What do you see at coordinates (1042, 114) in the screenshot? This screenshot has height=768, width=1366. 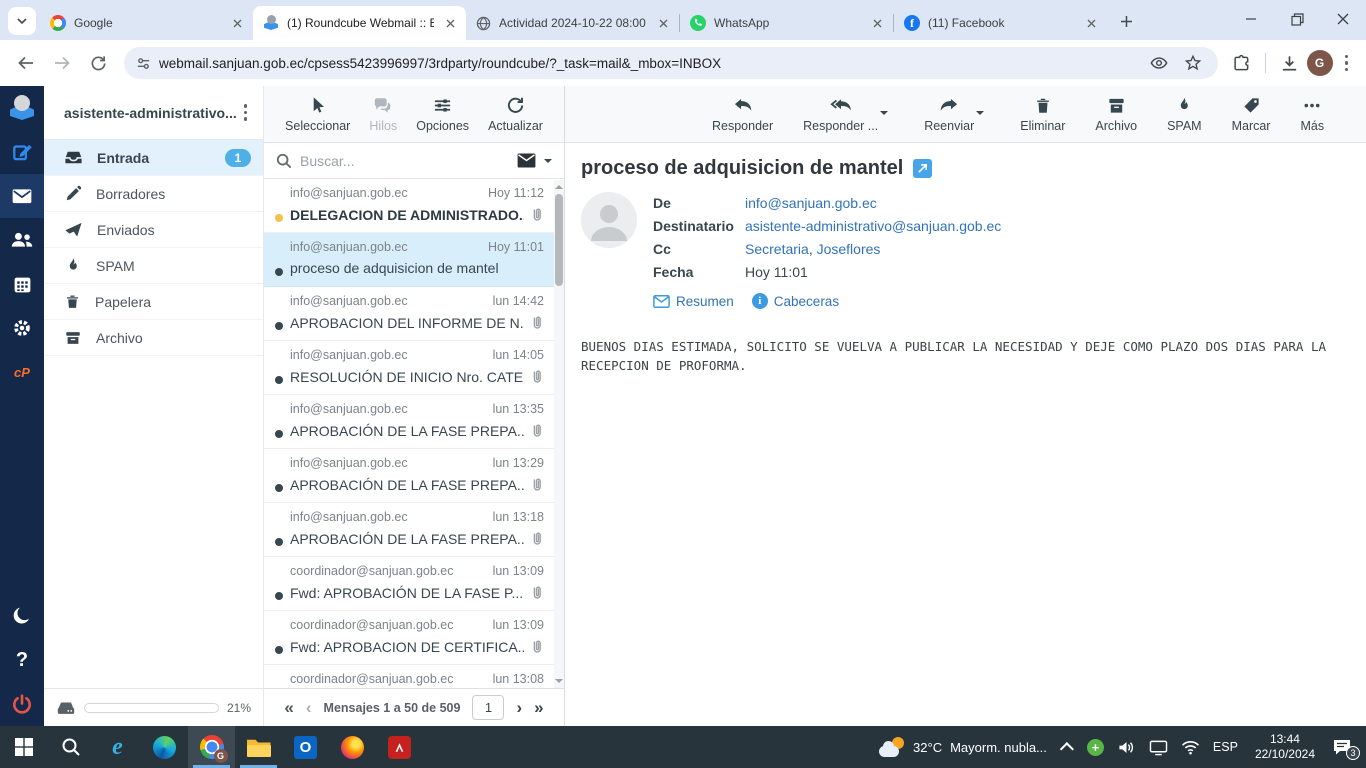 I see `delete-button: Eliminar` at bounding box center [1042, 114].